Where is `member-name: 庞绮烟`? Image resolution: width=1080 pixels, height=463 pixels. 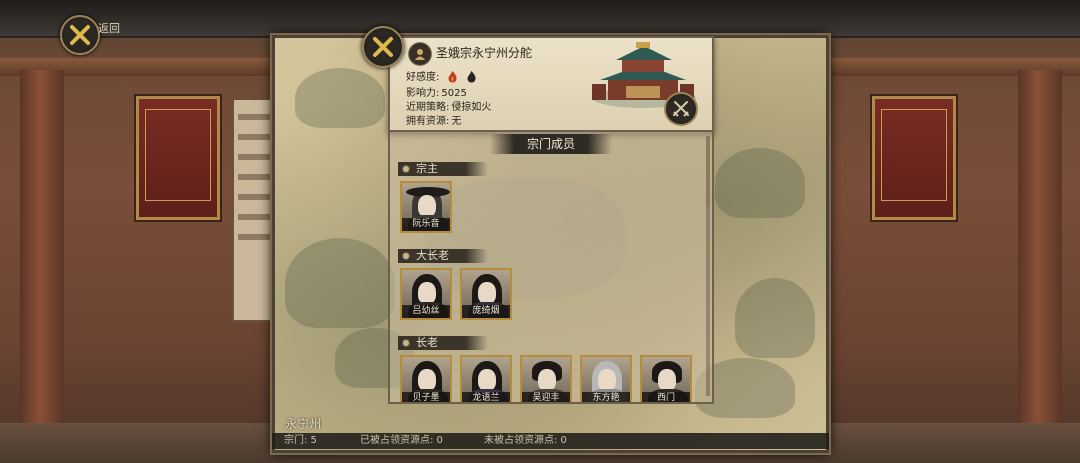
member-name: 庞绮烟 is located at coordinates (486, 311).